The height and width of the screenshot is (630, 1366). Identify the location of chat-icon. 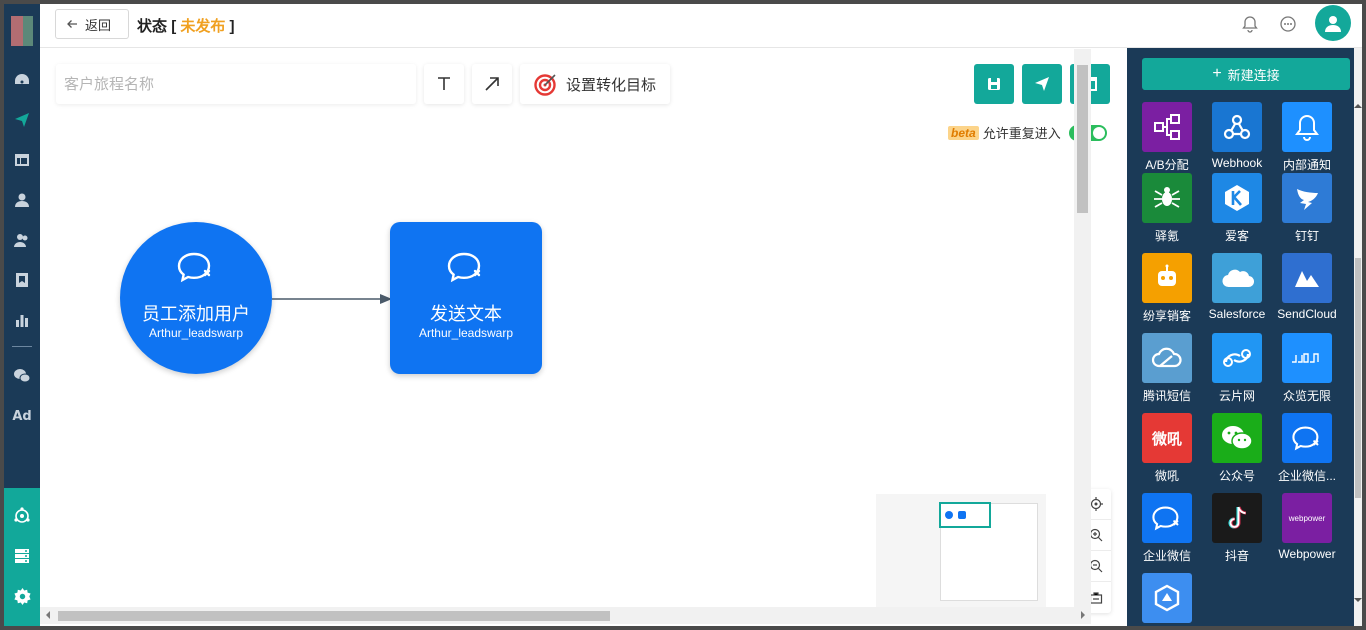
(1288, 24).